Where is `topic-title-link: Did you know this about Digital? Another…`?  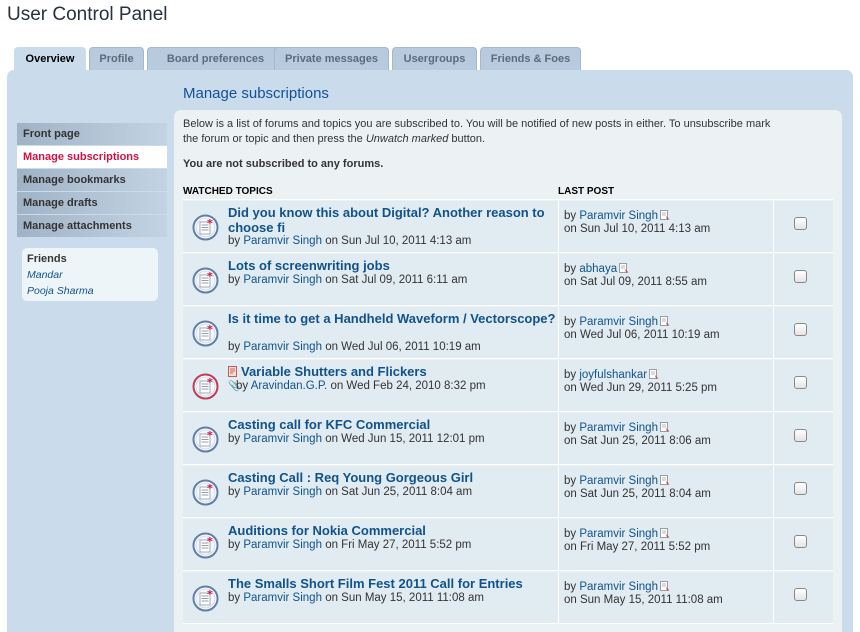
topic-title-link: Did you know this about Digital? Another… is located at coordinates (393, 220).